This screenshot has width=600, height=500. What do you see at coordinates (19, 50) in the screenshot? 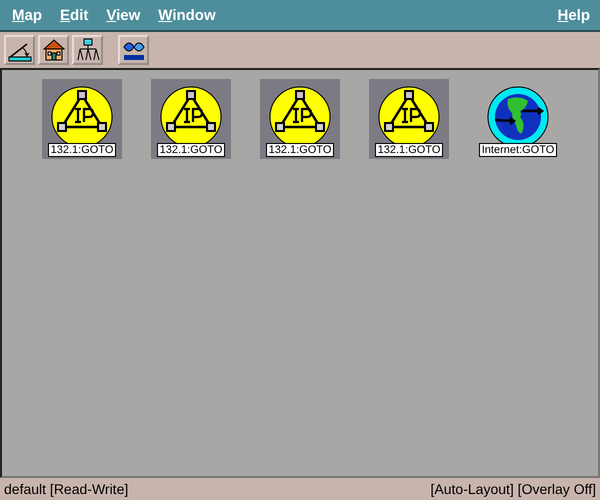
I see `ruler-button` at bounding box center [19, 50].